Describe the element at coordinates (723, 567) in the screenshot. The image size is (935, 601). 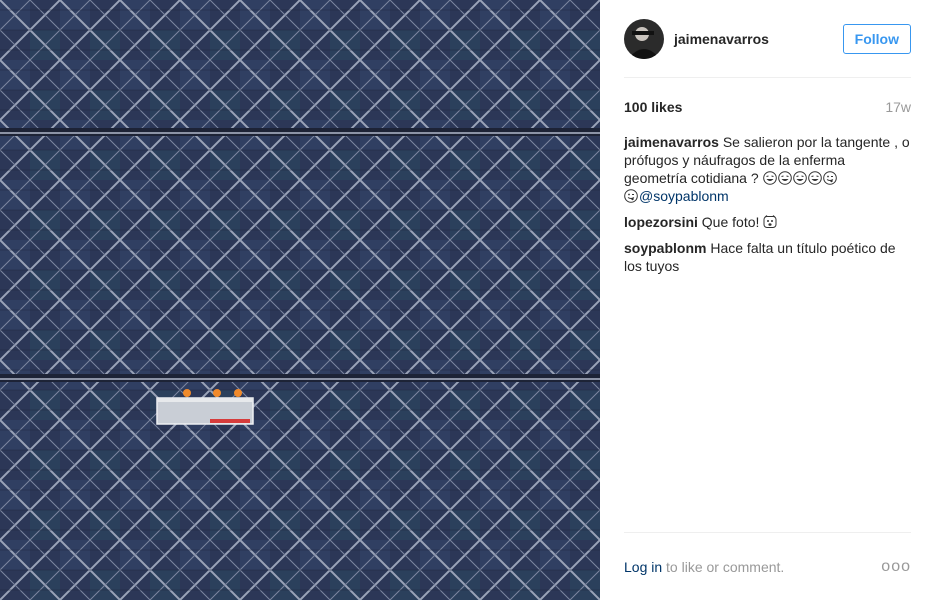
I see `login-suffix: to like or comment.` at that location.